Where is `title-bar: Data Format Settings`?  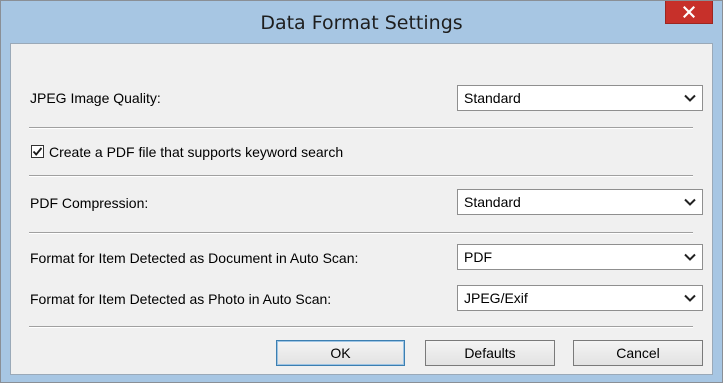
title-bar: Data Format Settings is located at coordinates (361, 22).